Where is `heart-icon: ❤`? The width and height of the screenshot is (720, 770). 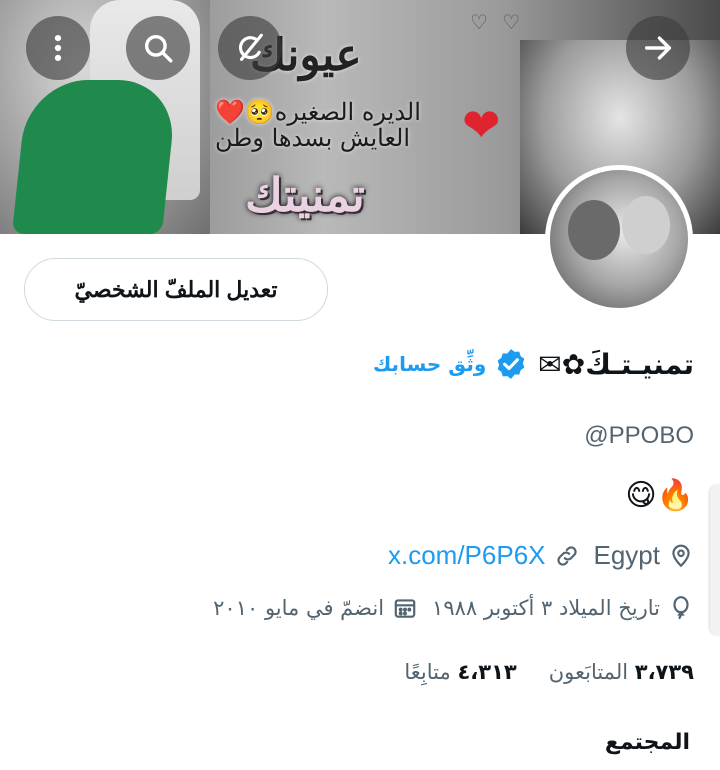 heart-icon: ❤ is located at coordinates (481, 125).